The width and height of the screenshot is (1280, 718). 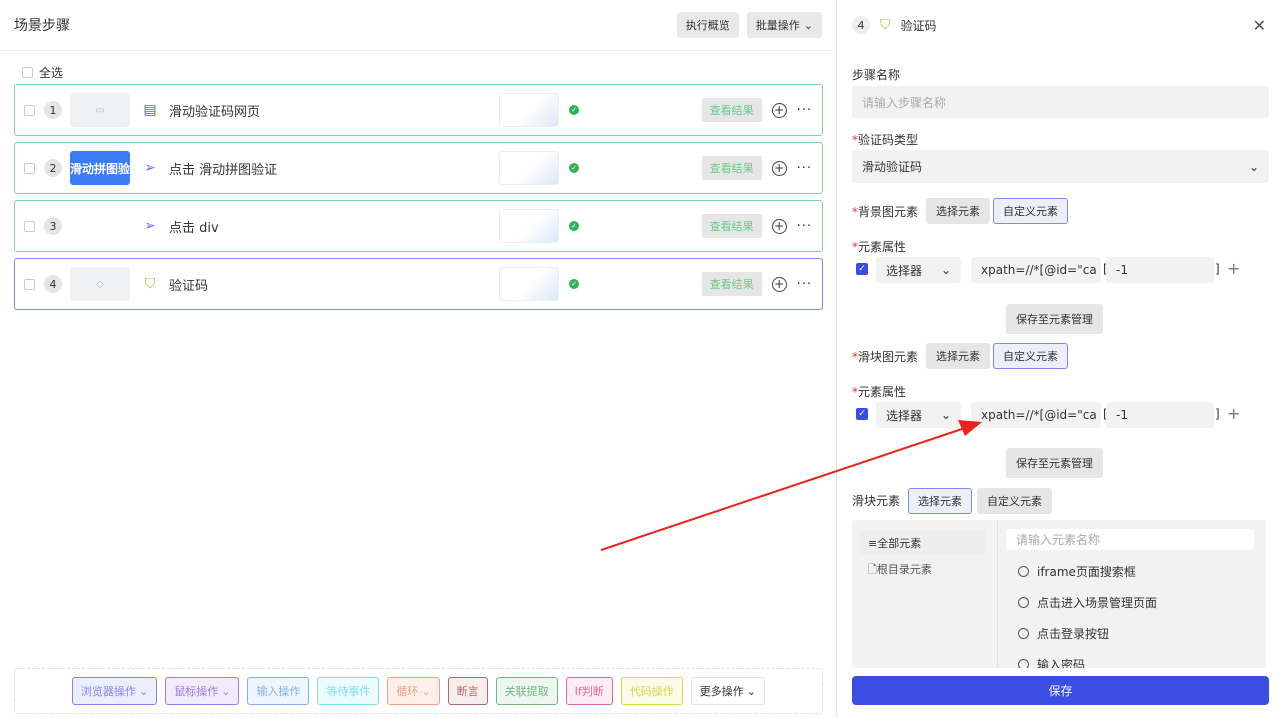 What do you see at coordinates (791, 485) in the screenshot?
I see `annotation-arrow` at bounding box center [791, 485].